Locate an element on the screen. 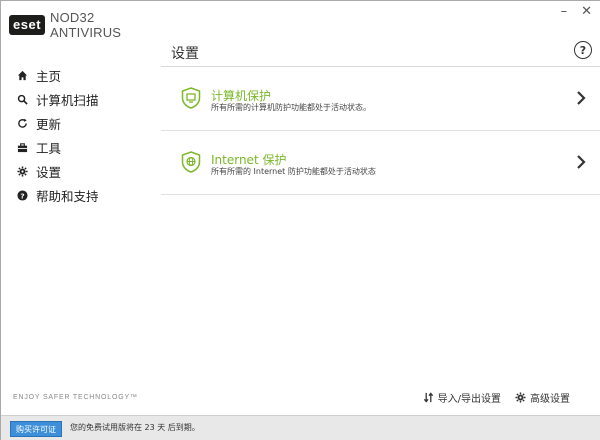  section-description: 所有所需的计算机防护功能都处于活动状态。 is located at coordinates (291, 107).